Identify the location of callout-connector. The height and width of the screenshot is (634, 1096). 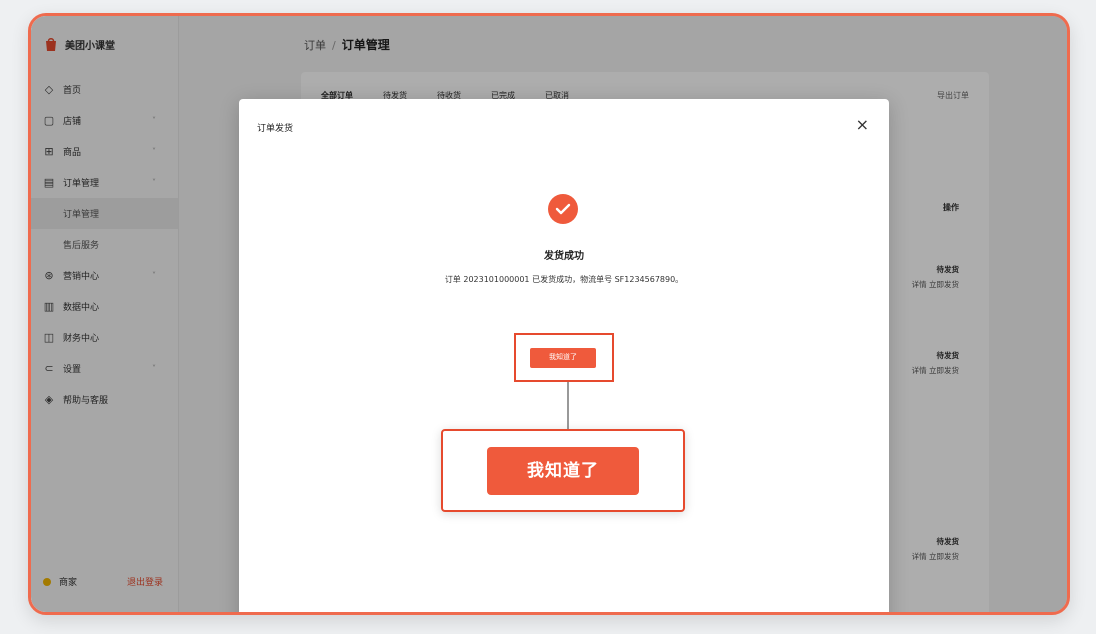
(568, 405).